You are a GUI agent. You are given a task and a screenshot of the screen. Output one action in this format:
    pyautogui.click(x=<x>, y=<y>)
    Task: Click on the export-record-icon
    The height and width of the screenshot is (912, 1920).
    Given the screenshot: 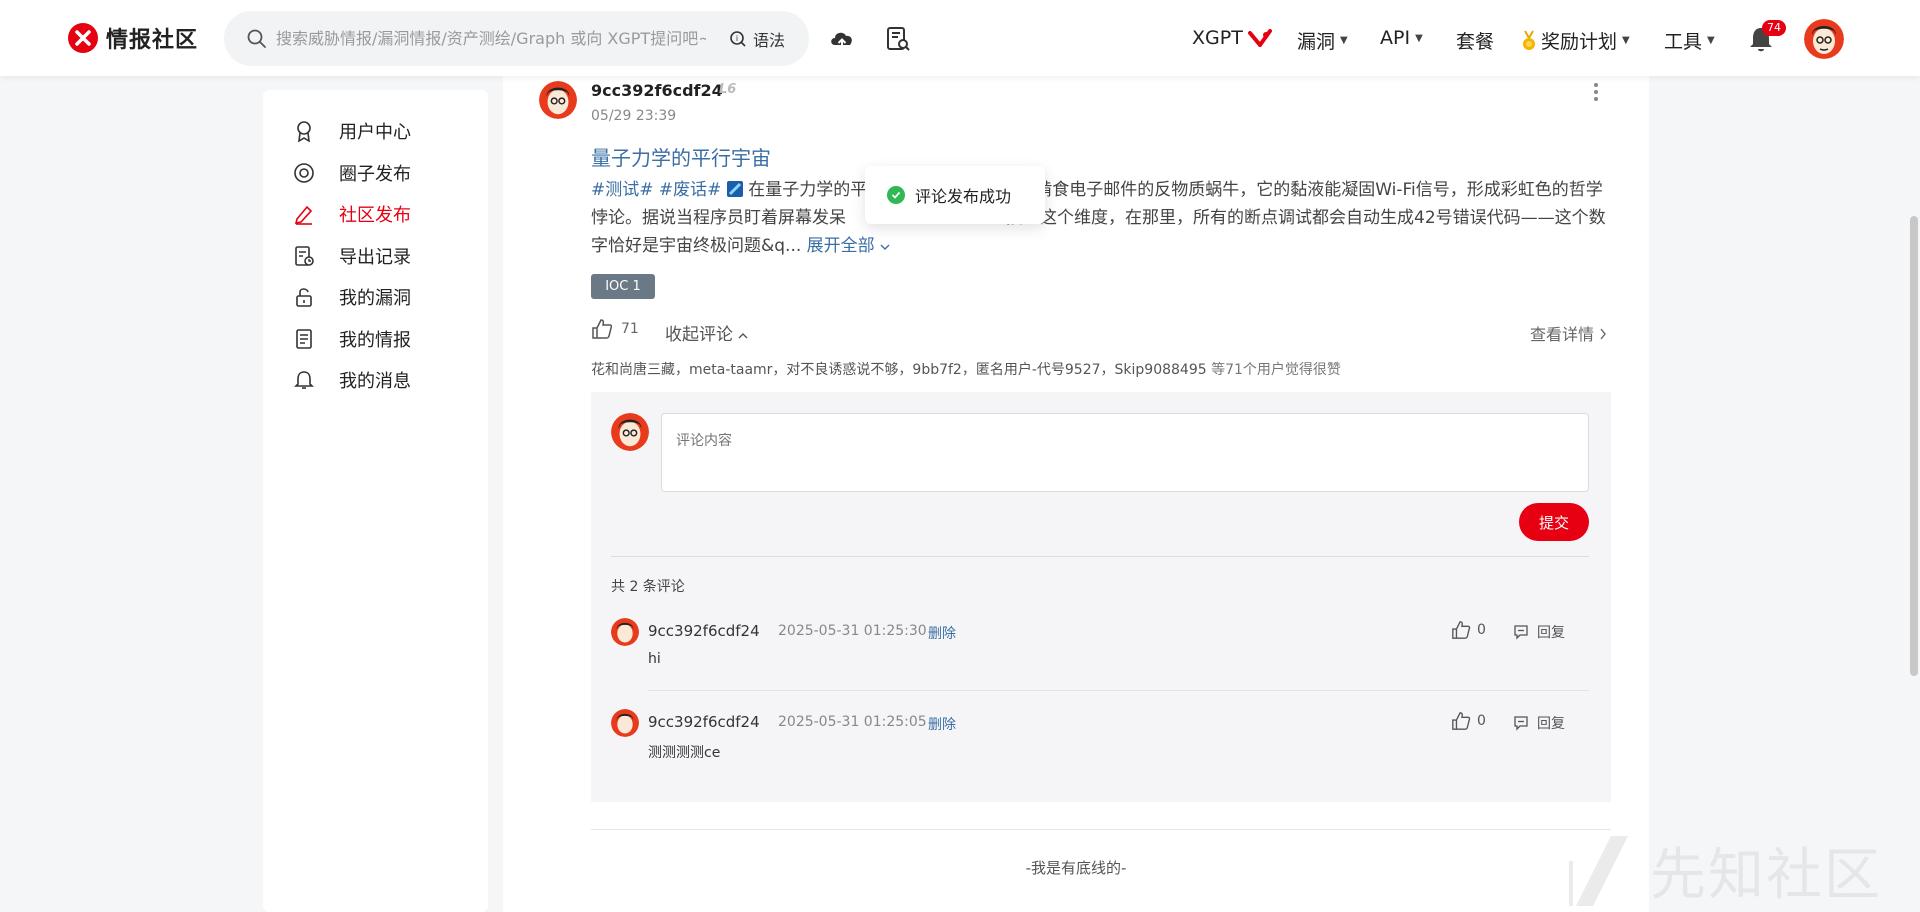 What is the action you would take?
    pyautogui.click(x=304, y=256)
    